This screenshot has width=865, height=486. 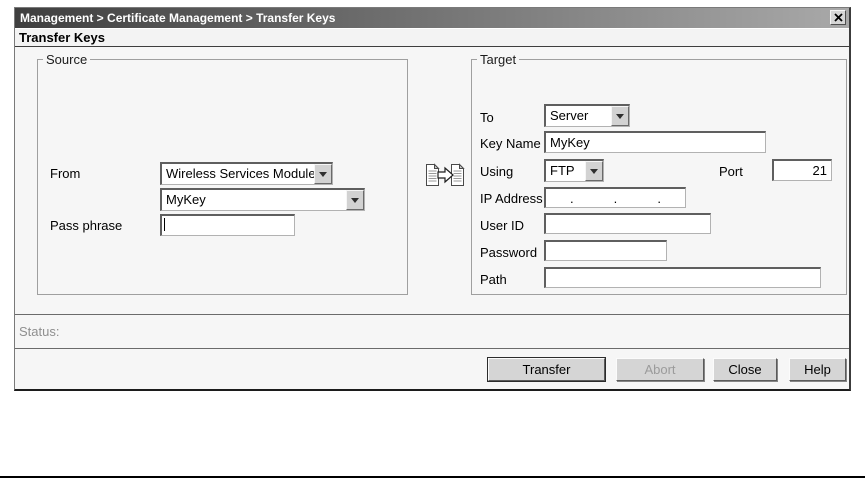 I want to click on to-select: Server, so click(x=587, y=115).